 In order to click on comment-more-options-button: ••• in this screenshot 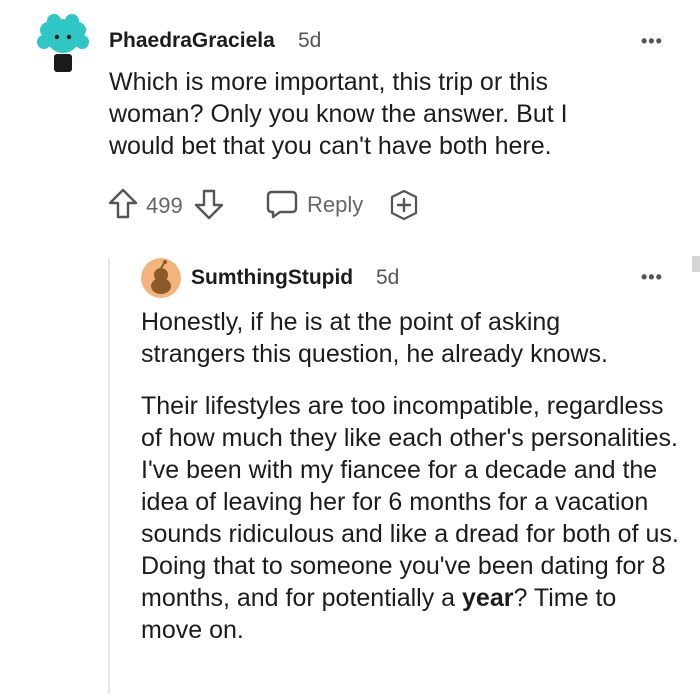, I will do `click(652, 41)`.